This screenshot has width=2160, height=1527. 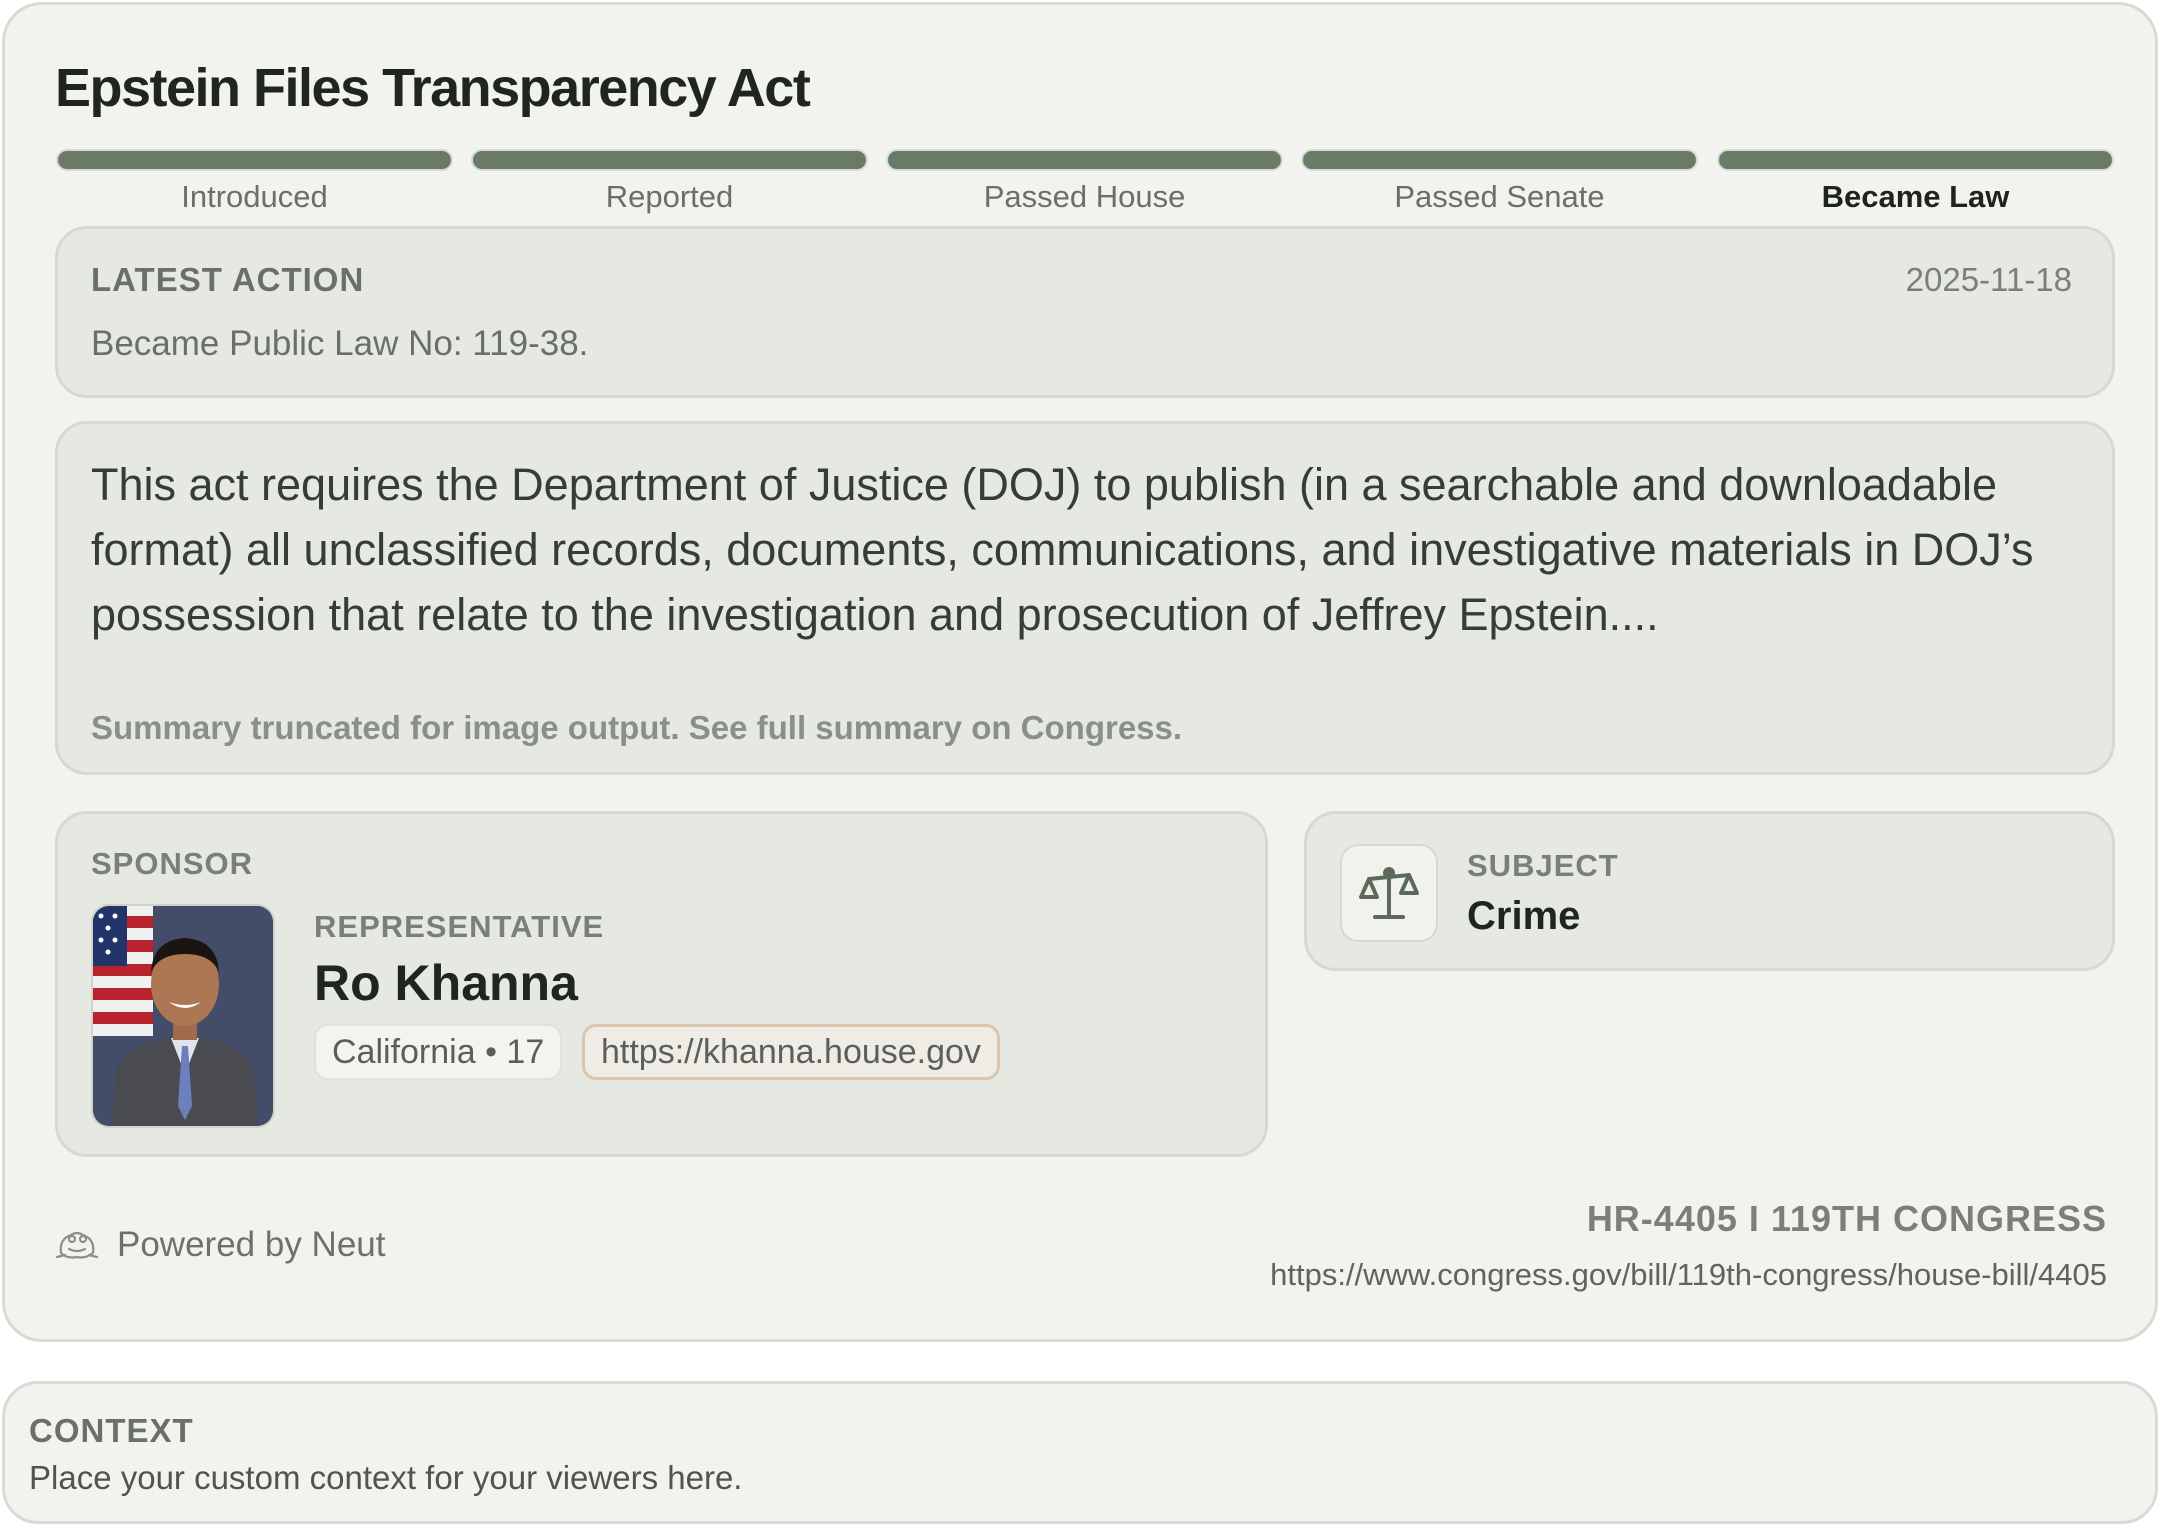 What do you see at coordinates (77, 1245) in the screenshot?
I see `frog-logo-icon` at bounding box center [77, 1245].